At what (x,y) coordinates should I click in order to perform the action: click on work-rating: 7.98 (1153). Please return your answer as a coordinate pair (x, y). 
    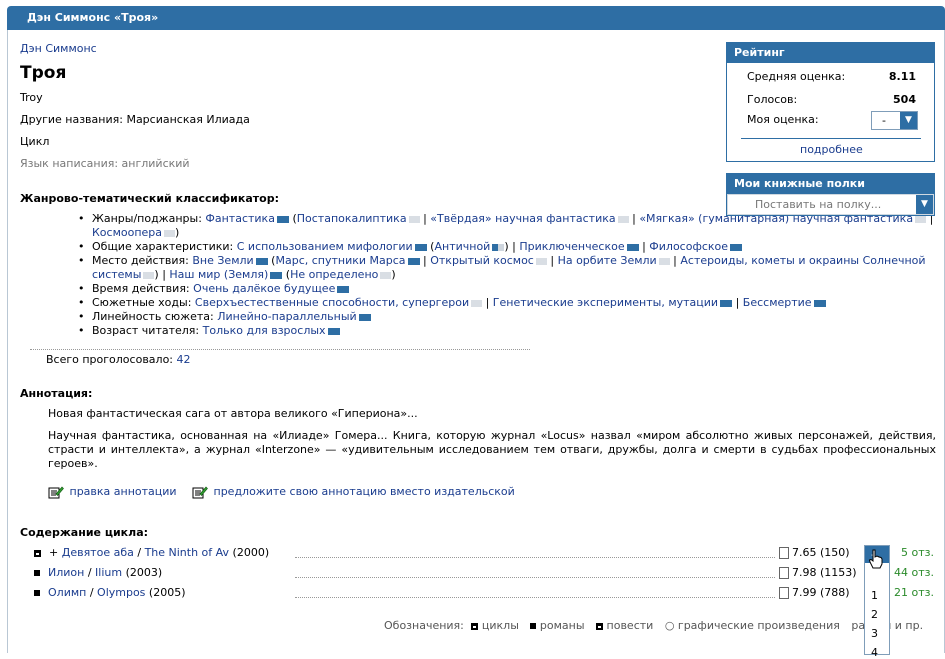
    Looking at the image, I should click on (818, 572).